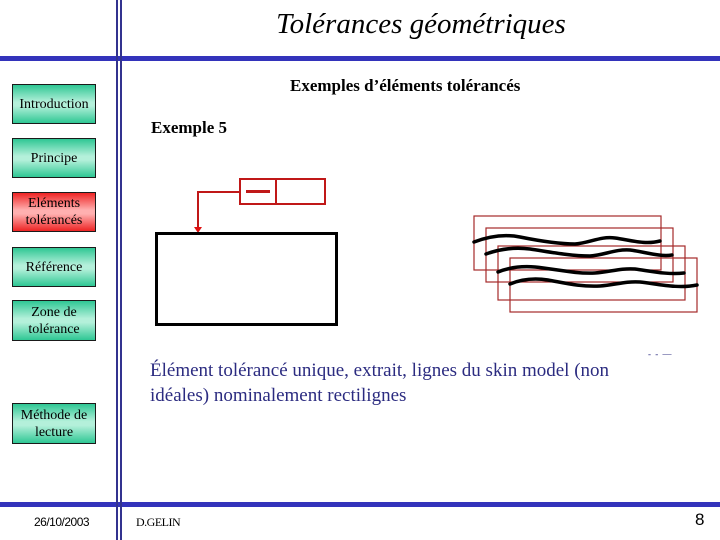 This screenshot has height=540, width=720. Describe the element at coordinates (700, 519) in the screenshot. I see `page-number: 8` at that location.